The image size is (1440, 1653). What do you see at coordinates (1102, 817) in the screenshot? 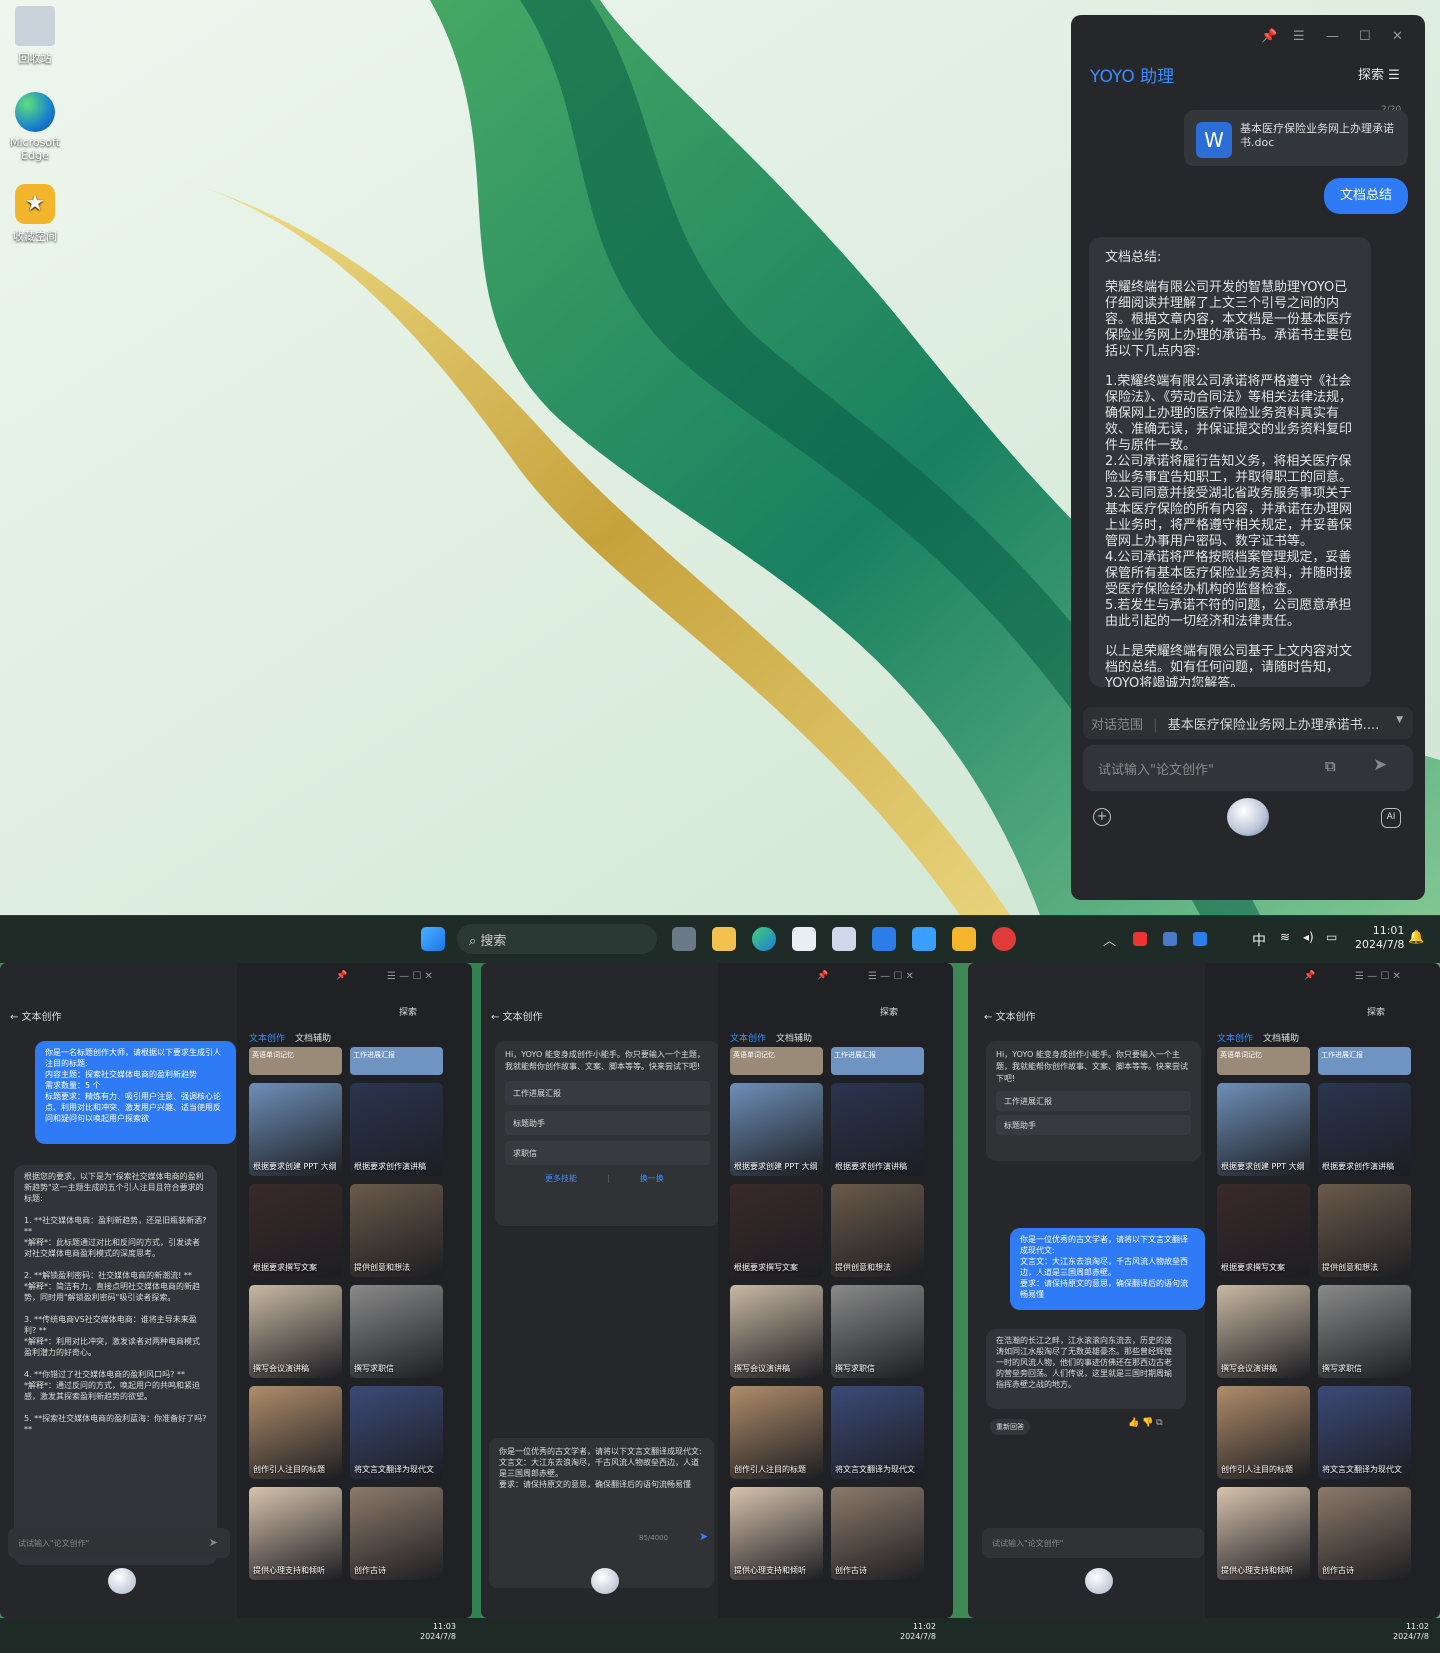
I see `add-icon: +` at bounding box center [1102, 817].